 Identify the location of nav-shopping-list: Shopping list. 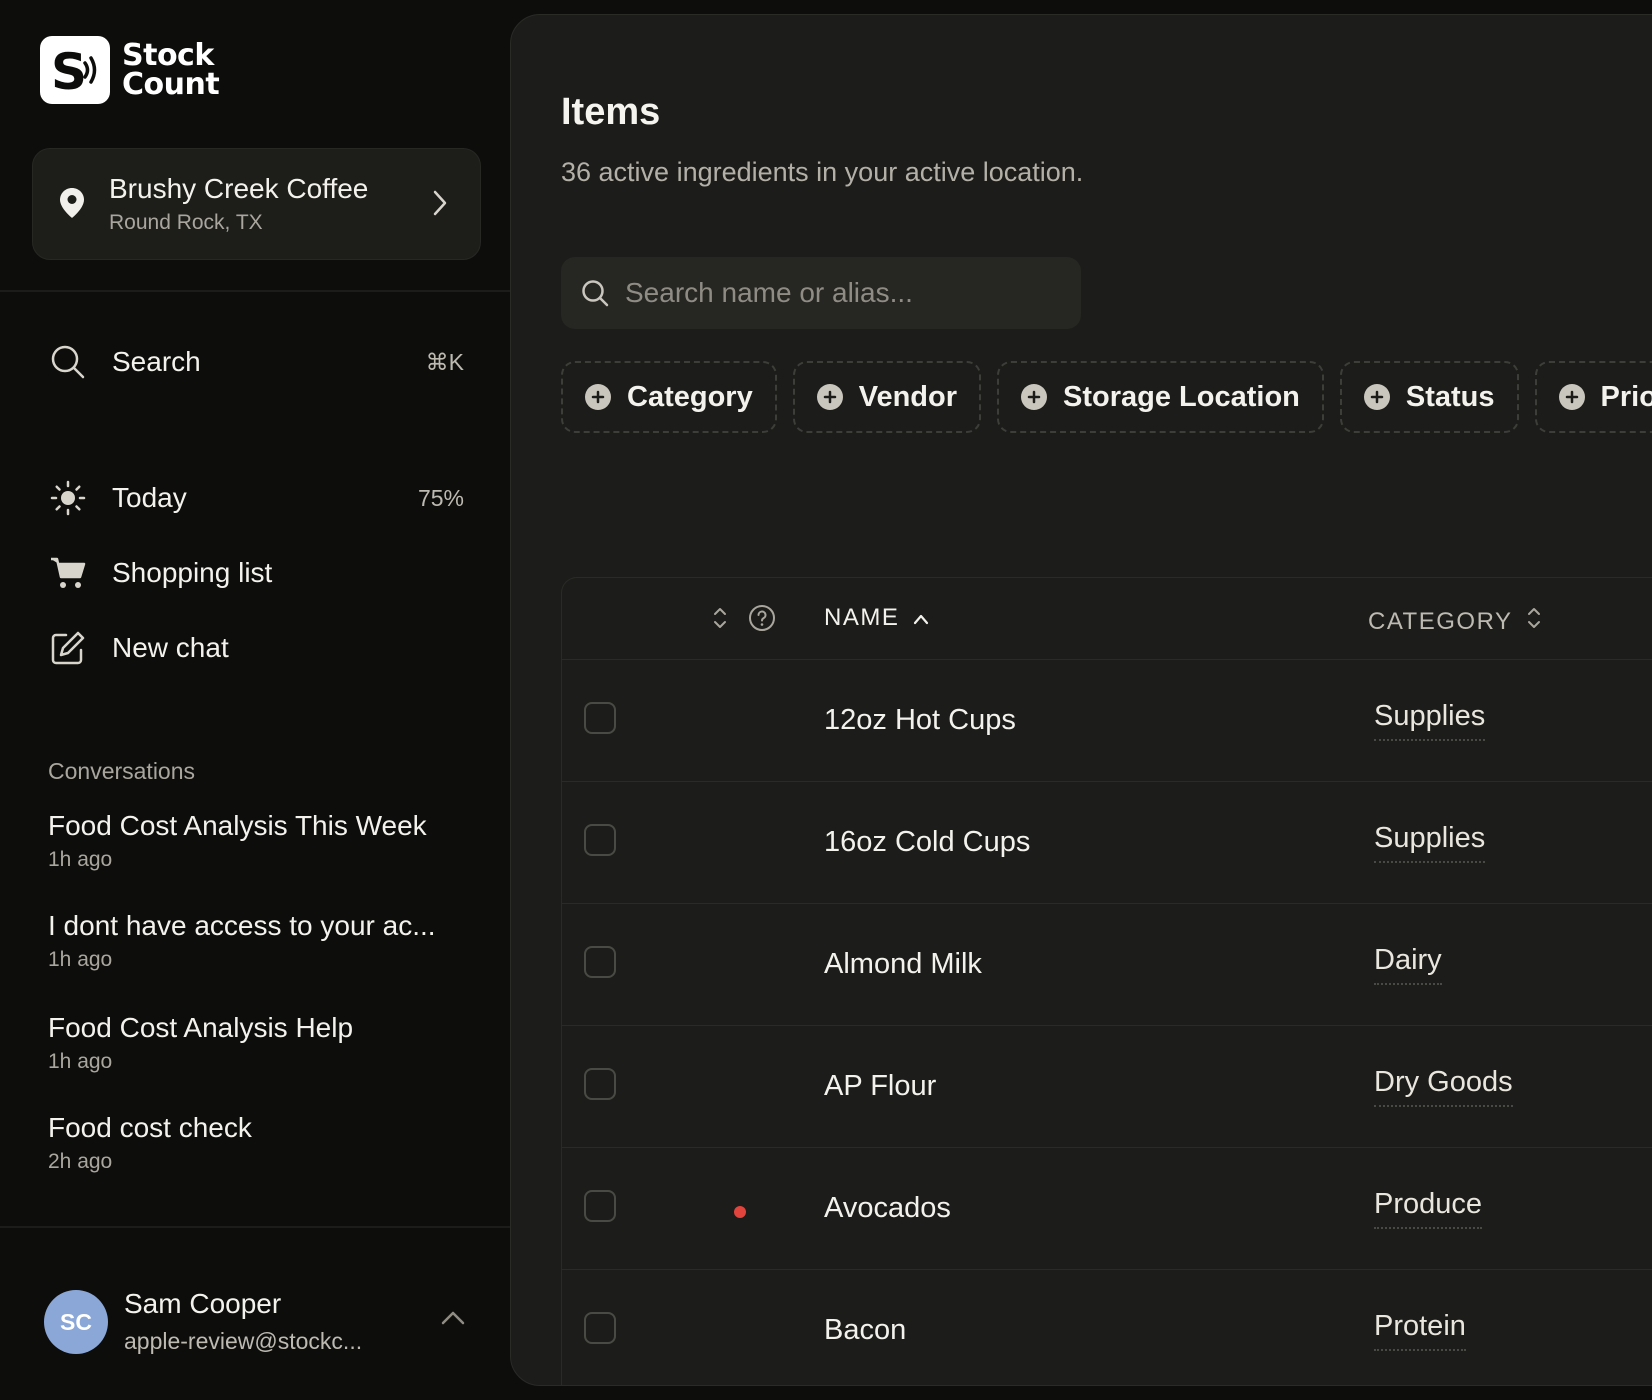
(258, 573).